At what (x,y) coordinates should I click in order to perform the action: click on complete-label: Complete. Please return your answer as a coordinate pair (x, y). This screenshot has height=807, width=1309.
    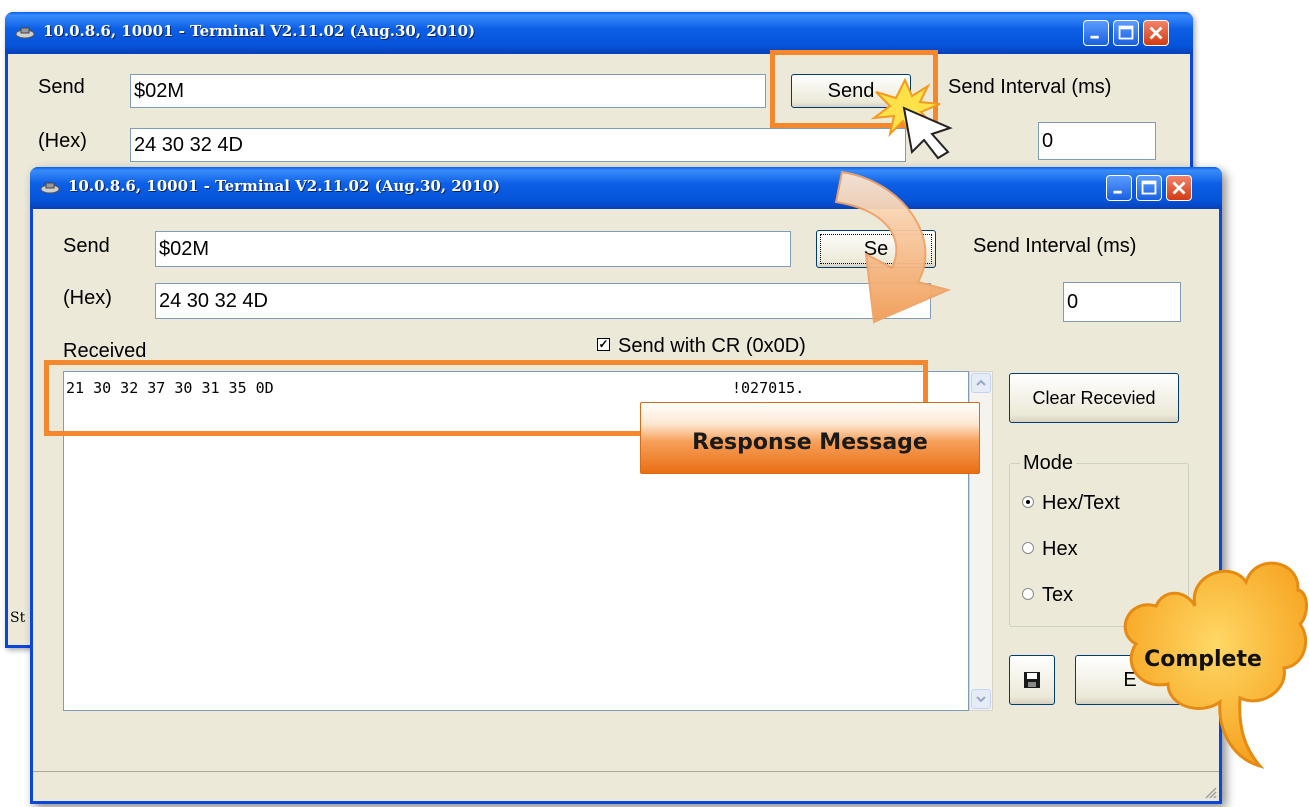
    Looking at the image, I should click on (1203, 659).